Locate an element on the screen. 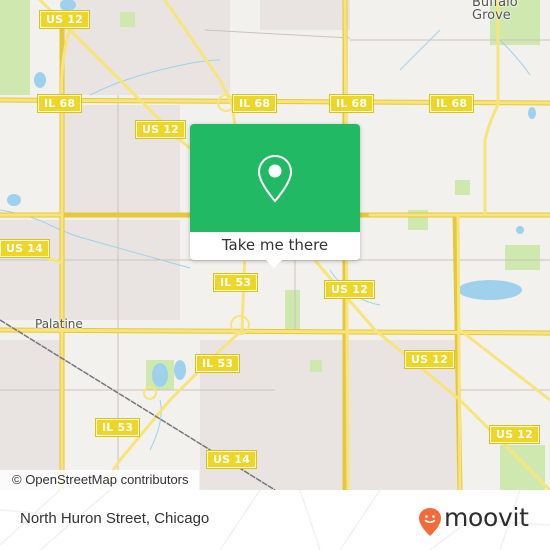 The height and width of the screenshot is (550, 550). map-pin-icon is located at coordinates (275, 178).